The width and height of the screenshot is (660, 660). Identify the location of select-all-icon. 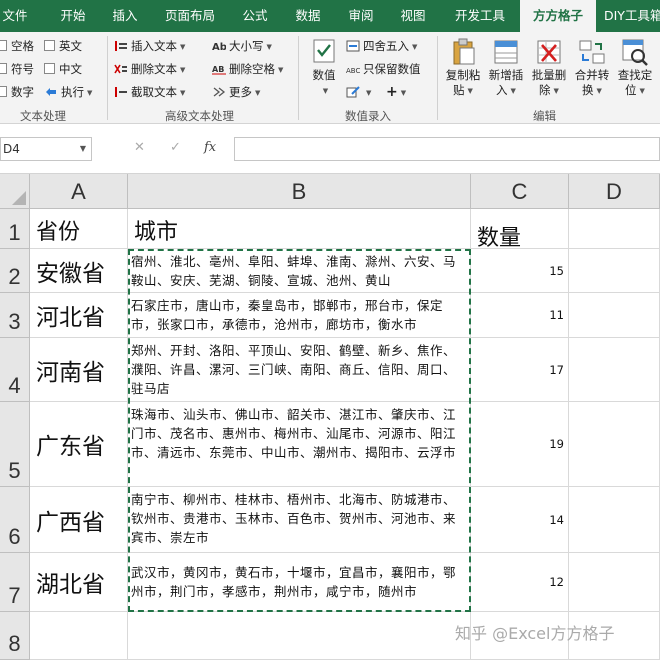
(19, 198).